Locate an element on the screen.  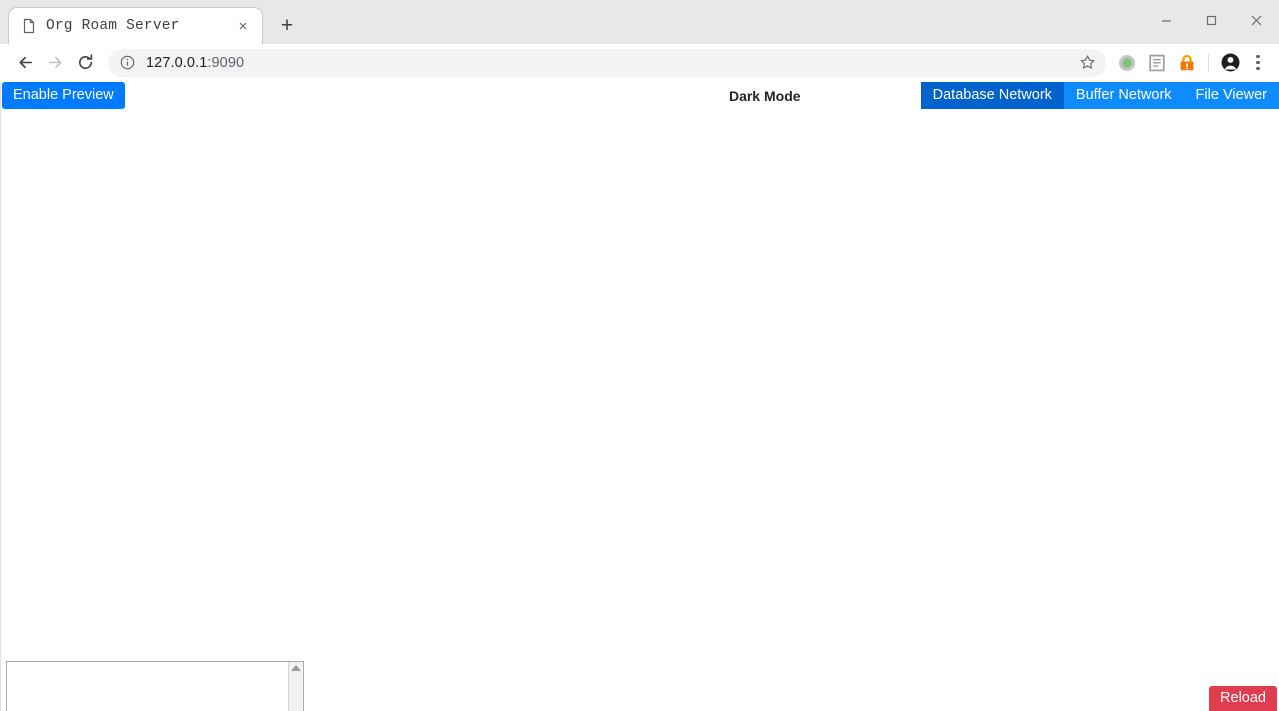
toolbar-divider is located at coordinates (1208, 62).